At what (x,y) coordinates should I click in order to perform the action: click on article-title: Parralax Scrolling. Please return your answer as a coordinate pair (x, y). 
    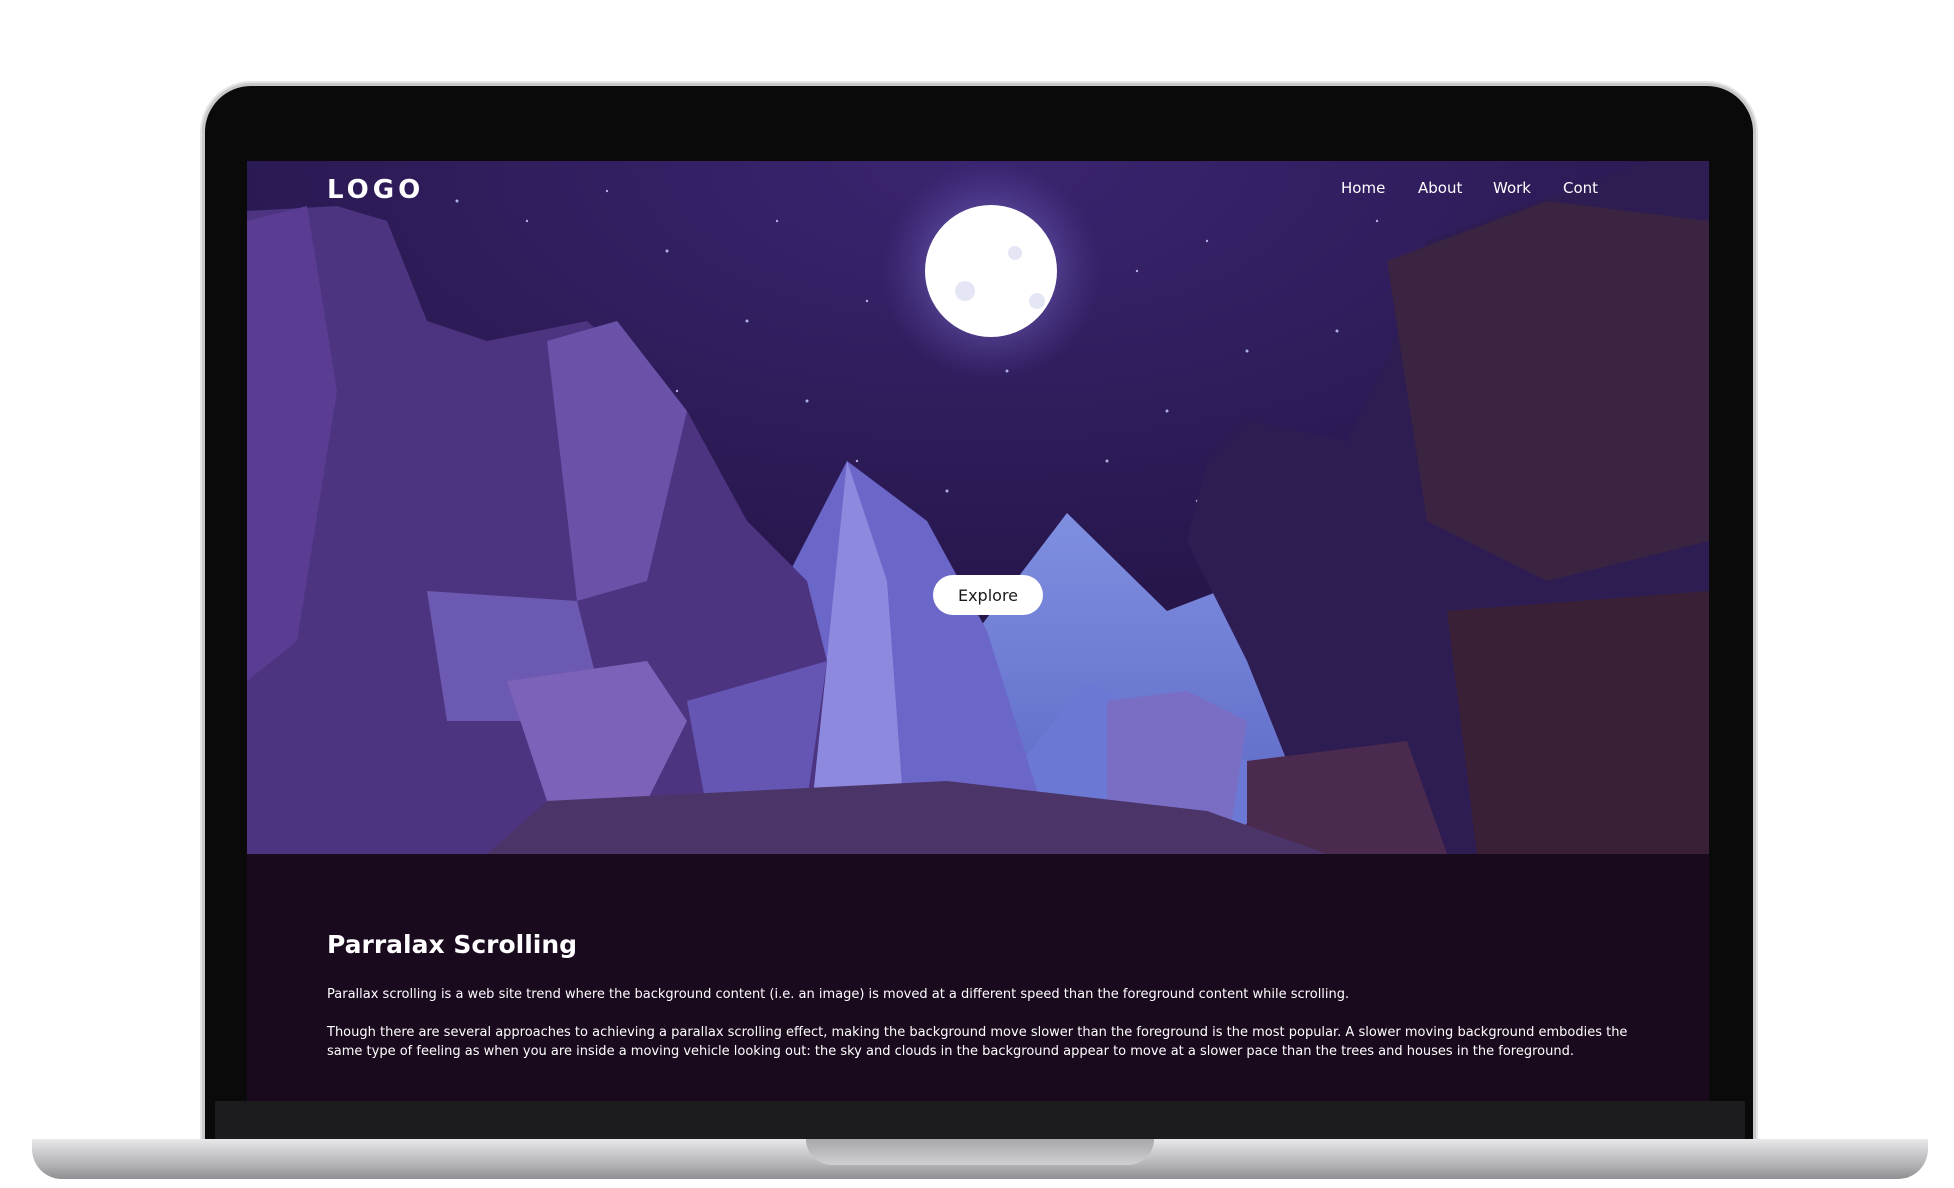
    Looking at the image, I should click on (452, 944).